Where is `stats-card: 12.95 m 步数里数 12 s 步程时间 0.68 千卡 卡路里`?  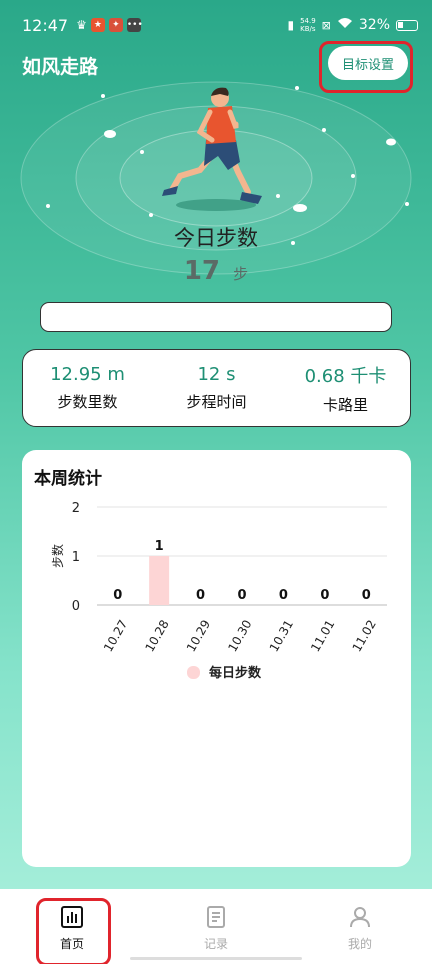 stats-card: 12.95 m 步数里数 12 s 步程时间 0.68 千卡 卡路里 is located at coordinates (216, 388).